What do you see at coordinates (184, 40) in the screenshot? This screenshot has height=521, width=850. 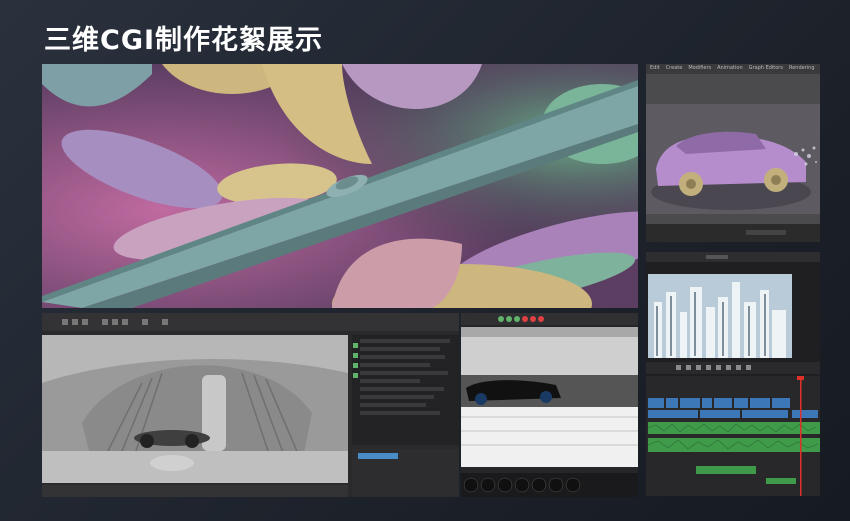 I see `page-title: 三维CGI制作花絮展示` at bounding box center [184, 40].